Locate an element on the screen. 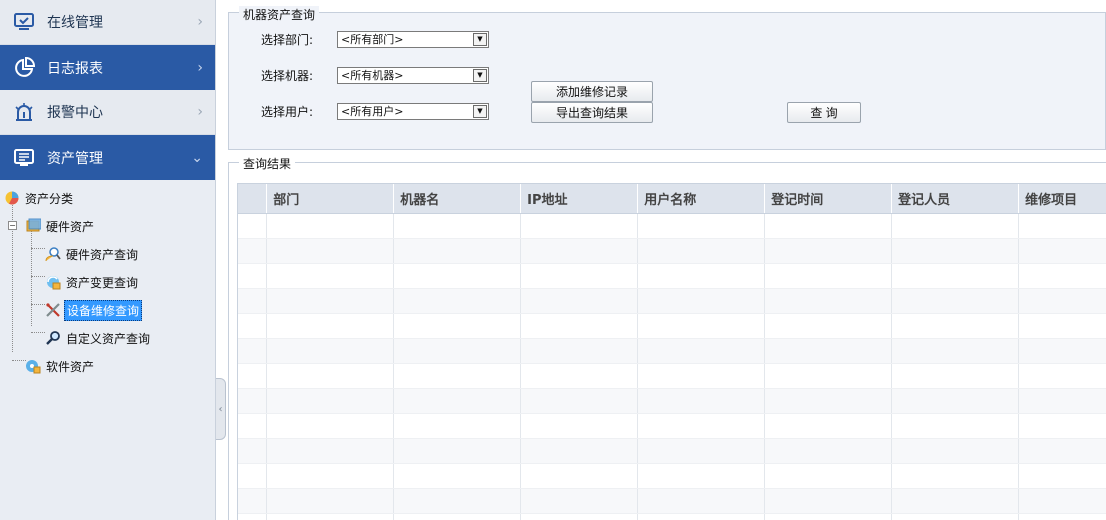 This screenshot has width=1106, height=520. department-select: <所有部门> ▼ is located at coordinates (413, 39).